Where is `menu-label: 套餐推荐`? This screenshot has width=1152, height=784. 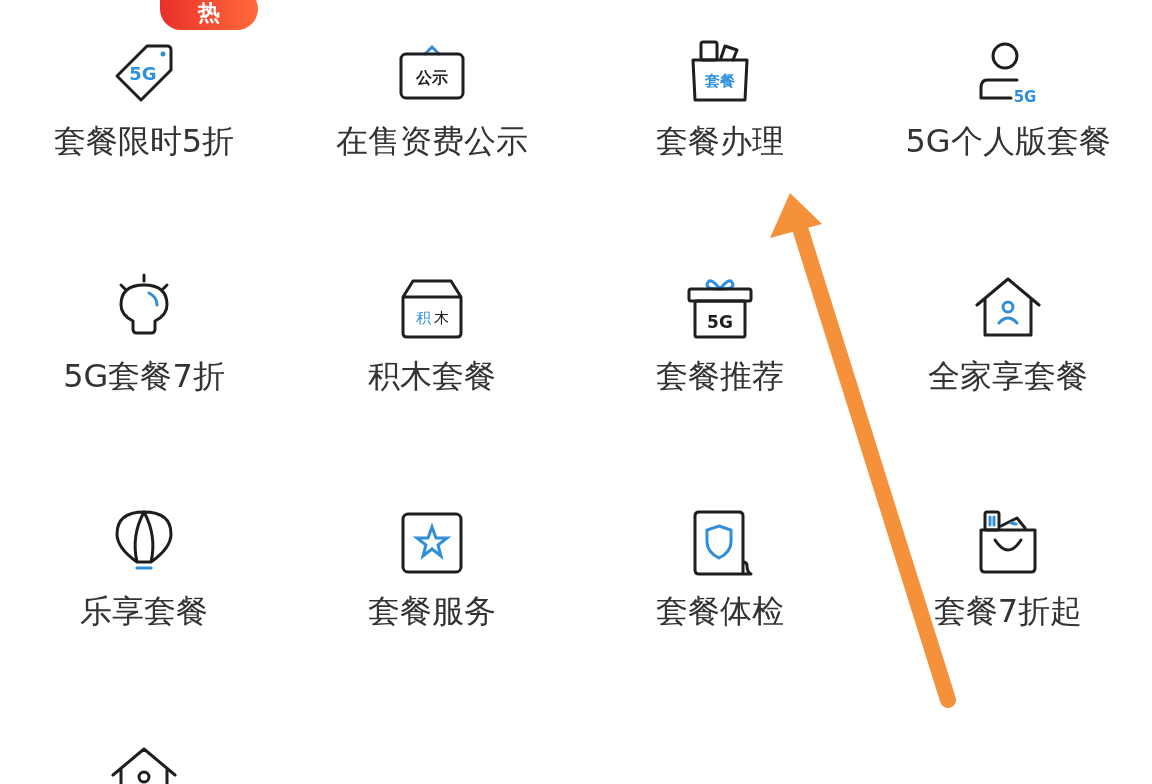
menu-label: 套餐推荐 is located at coordinates (720, 376).